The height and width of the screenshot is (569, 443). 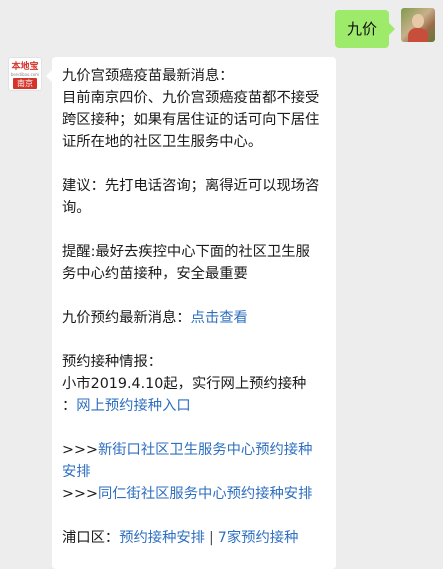 I want to click on appointment-news: 九价预约最新消息：点击查看, so click(x=193, y=318).